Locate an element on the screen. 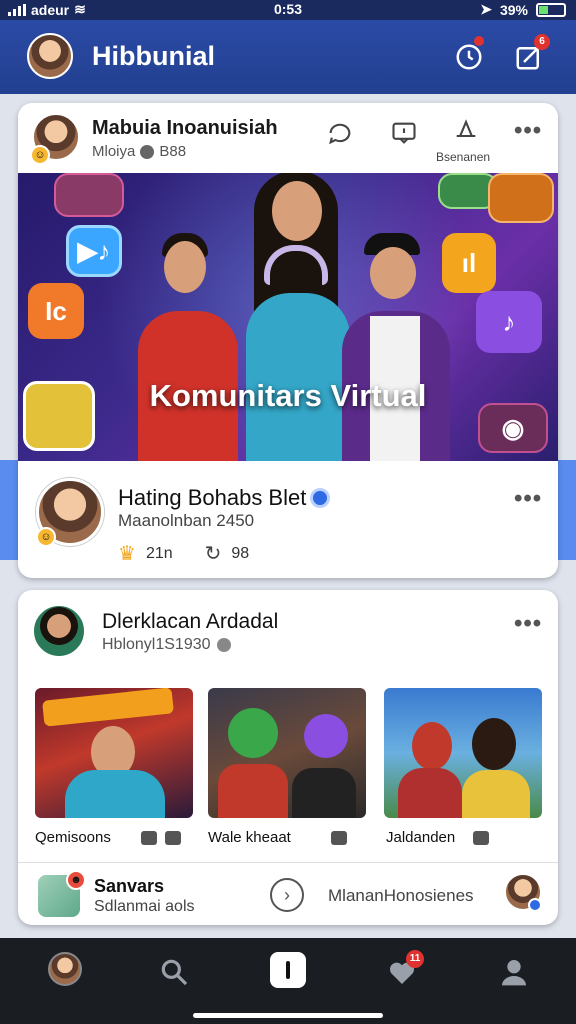  battery-percent: 39% is located at coordinates (513, 9).